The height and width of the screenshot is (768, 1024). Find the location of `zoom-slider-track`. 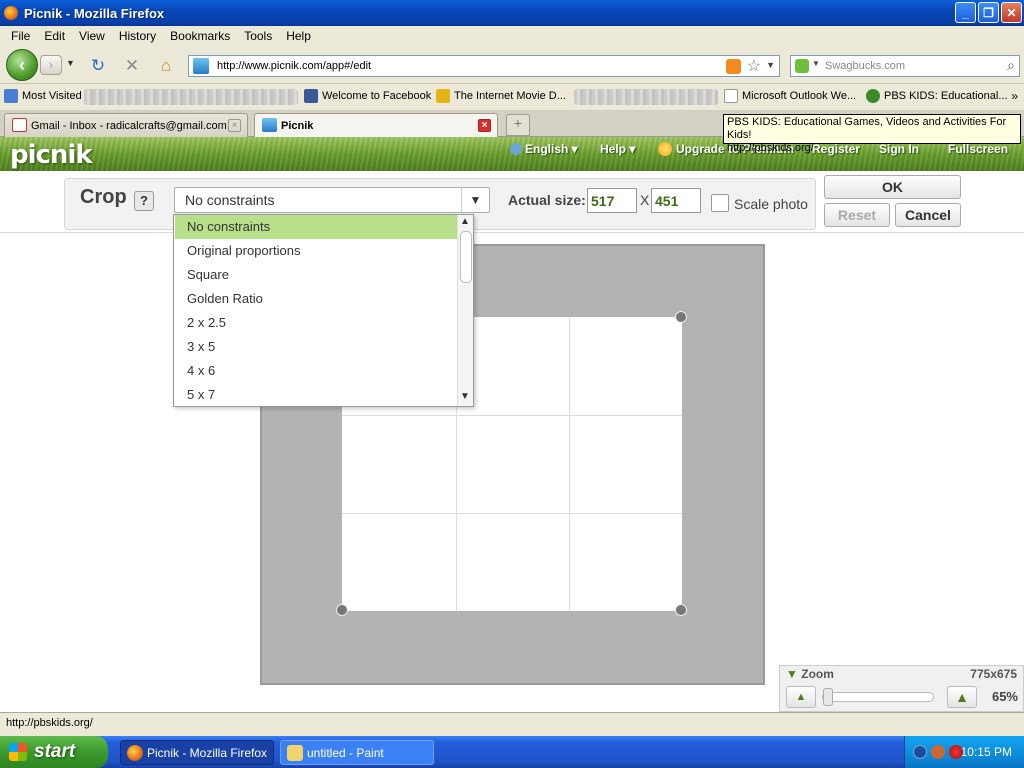

zoom-slider-track is located at coordinates (878, 697).